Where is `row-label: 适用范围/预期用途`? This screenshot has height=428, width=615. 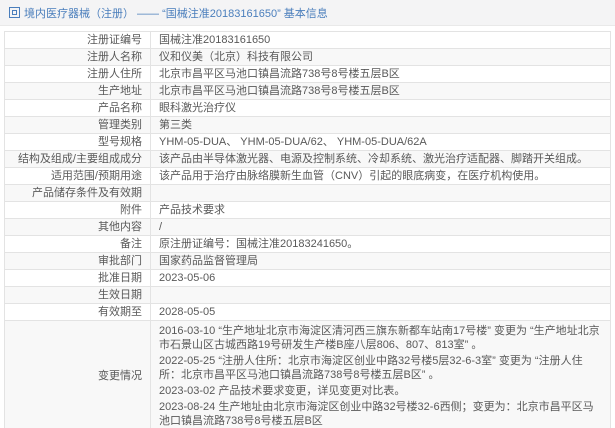
row-label: 适用范围/预期用途 is located at coordinates (77, 176).